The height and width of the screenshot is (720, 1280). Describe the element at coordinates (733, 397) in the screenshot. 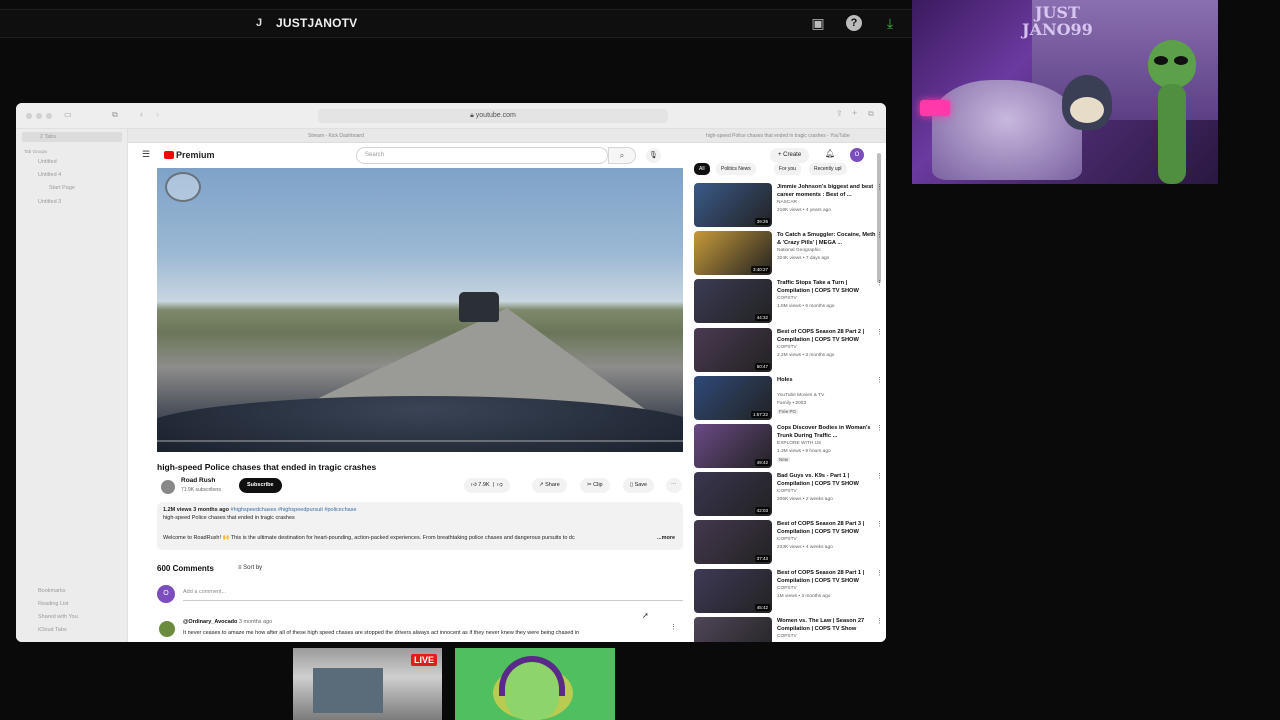

I see `recommendation-thumbnail: 1:57:22` at that location.